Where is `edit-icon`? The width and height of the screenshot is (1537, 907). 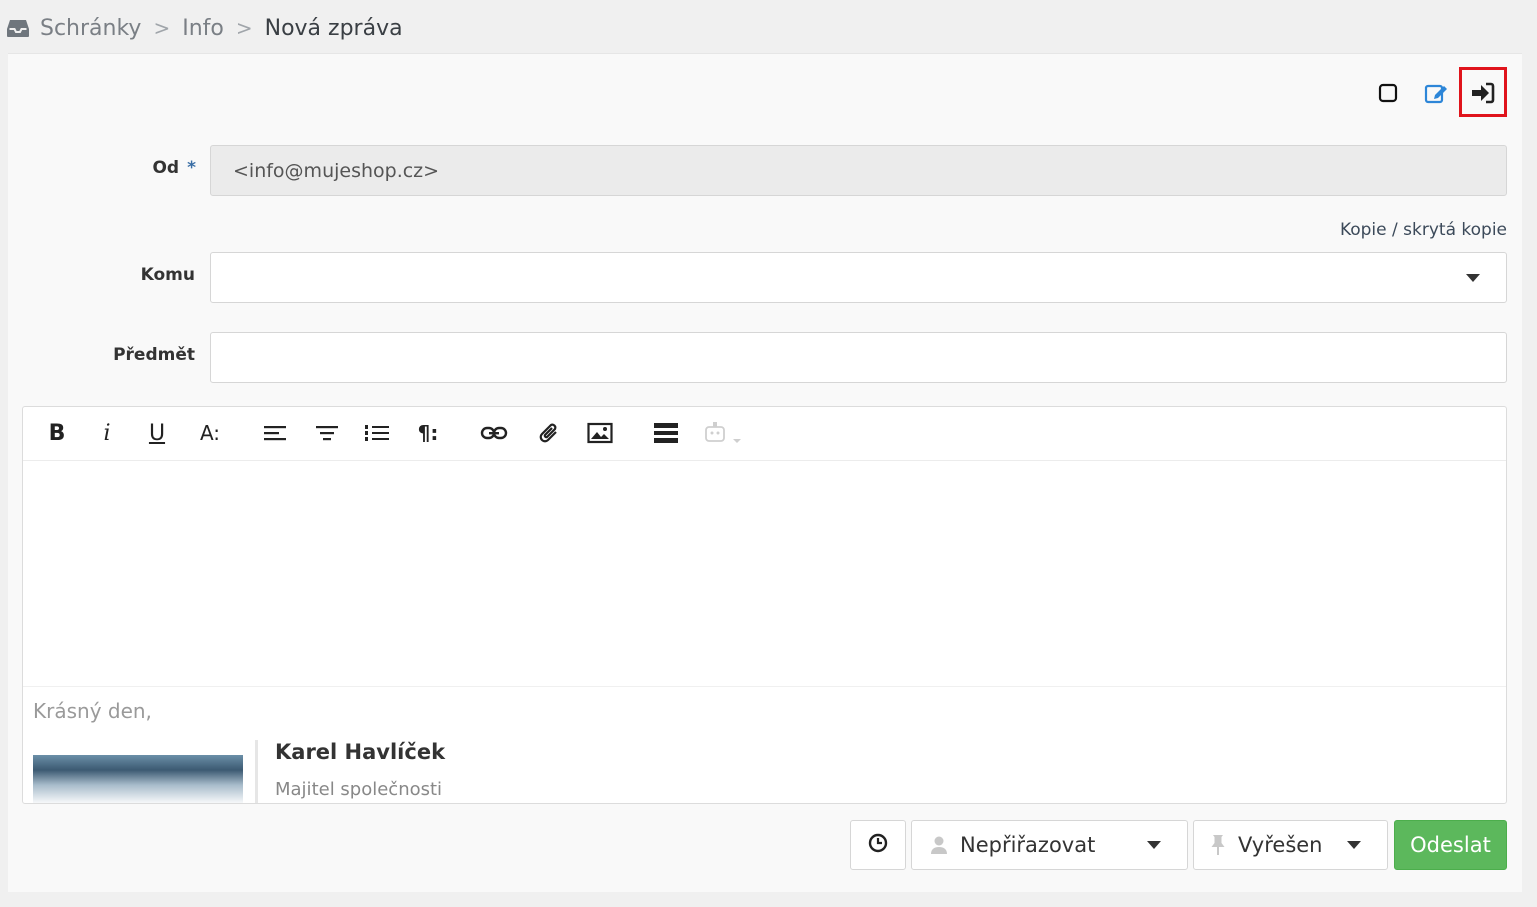 edit-icon is located at coordinates (1437, 93).